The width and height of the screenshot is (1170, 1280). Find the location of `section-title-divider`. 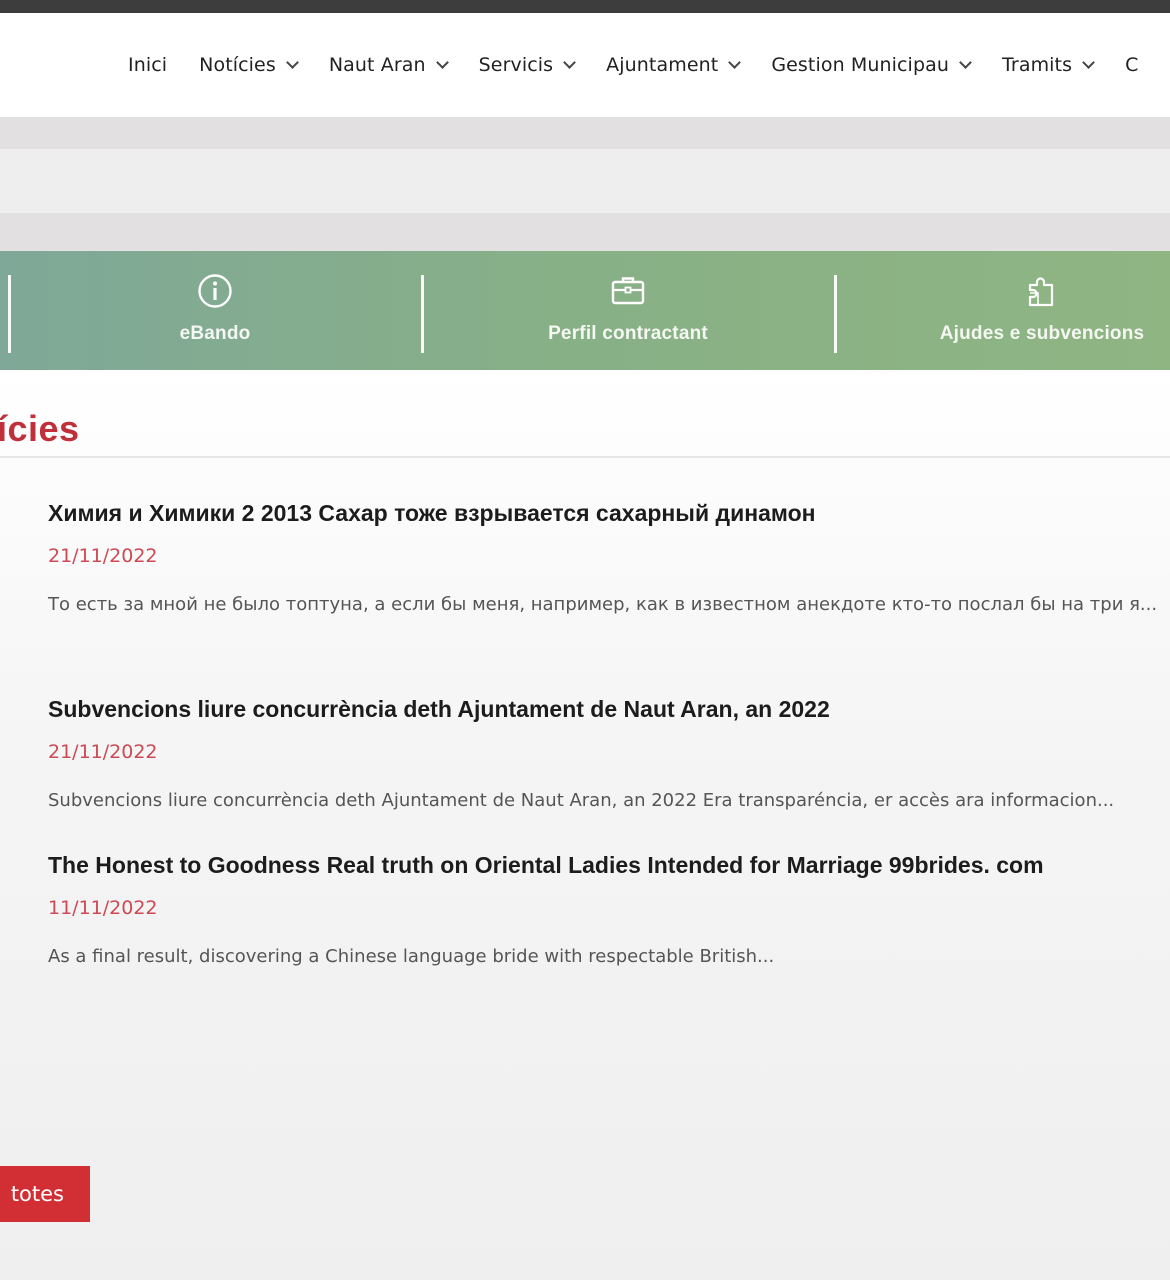

section-title-divider is located at coordinates (585, 457).